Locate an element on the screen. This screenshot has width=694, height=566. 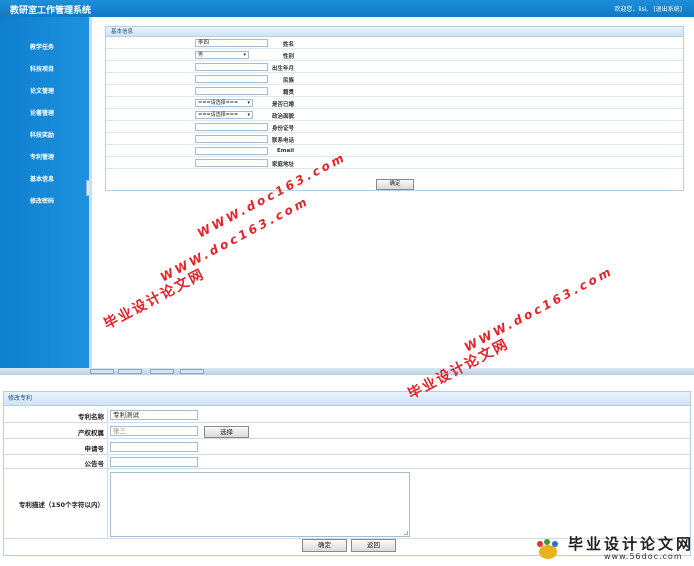
patent-back-button: 返回 is located at coordinates (373, 545).